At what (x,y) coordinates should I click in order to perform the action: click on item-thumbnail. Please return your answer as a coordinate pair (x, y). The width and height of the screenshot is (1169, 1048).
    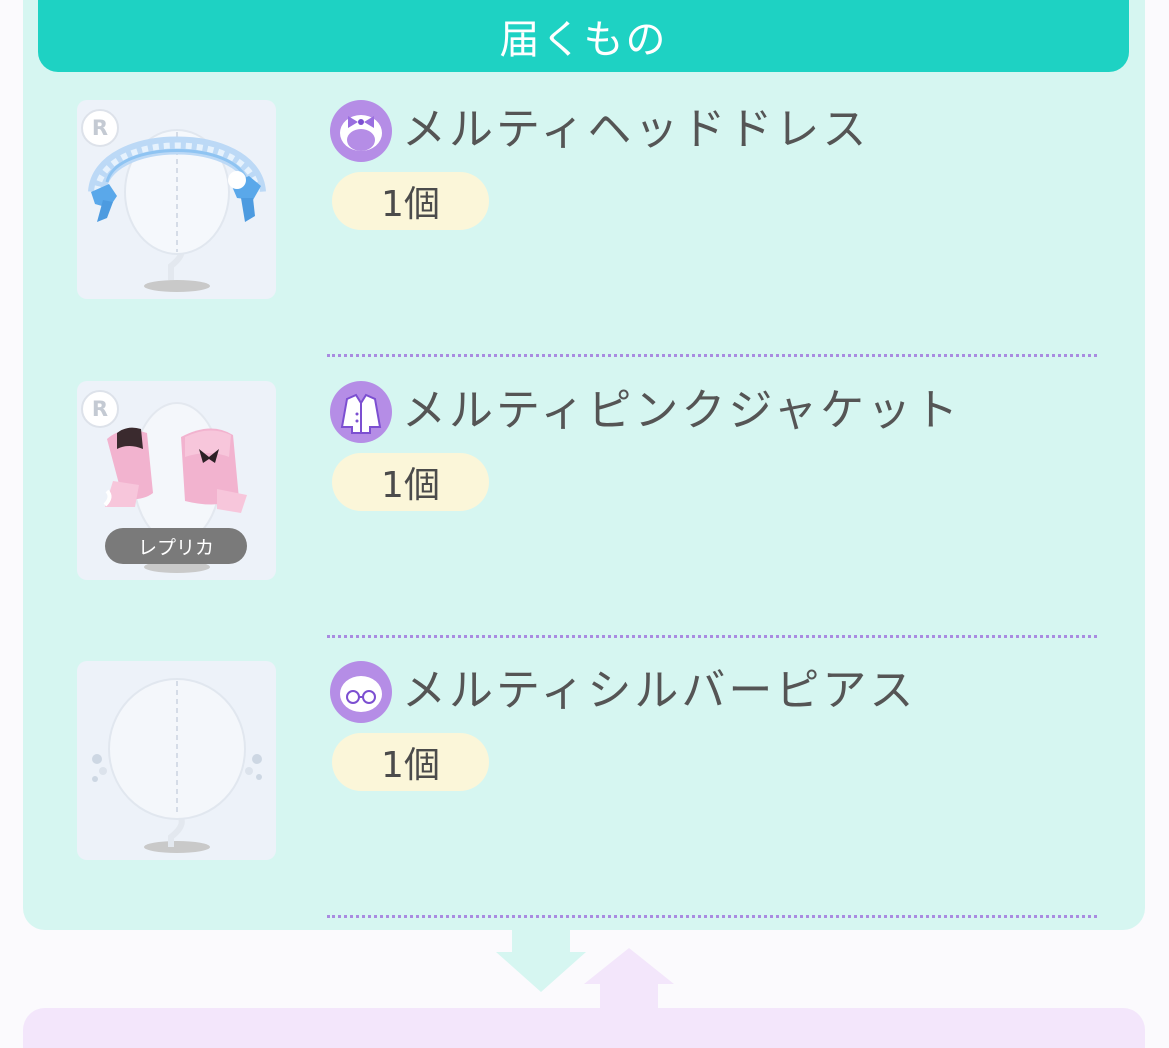
    Looking at the image, I should click on (176, 760).